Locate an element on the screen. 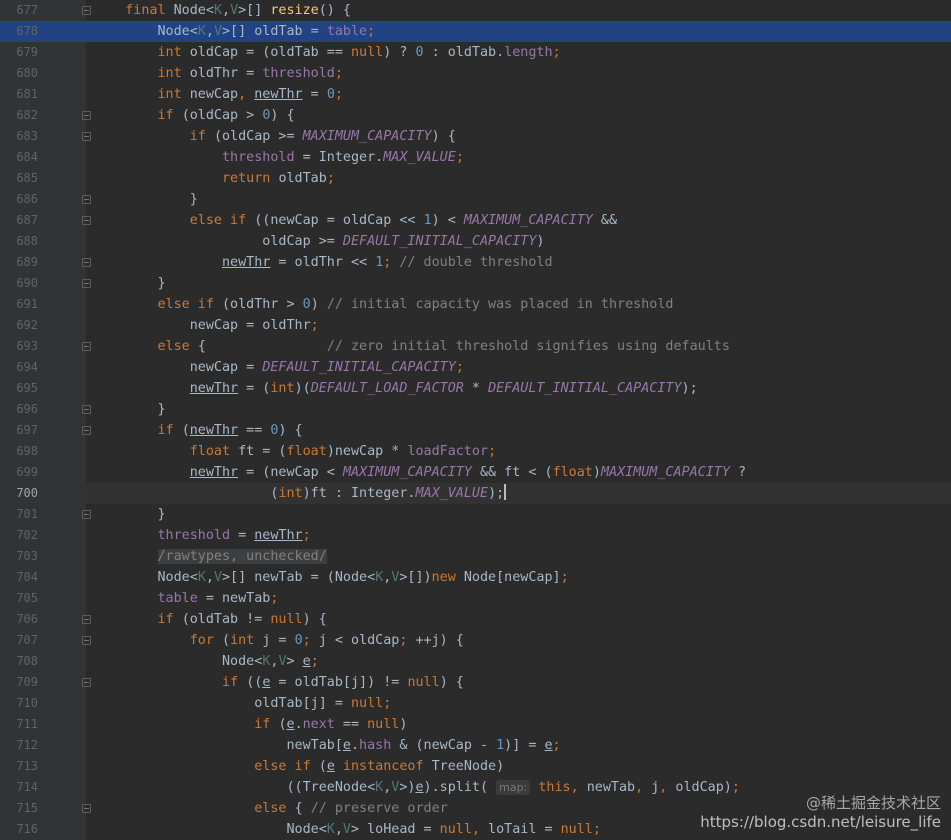  line-gutter: 705 is located at coordinates (43, 598).